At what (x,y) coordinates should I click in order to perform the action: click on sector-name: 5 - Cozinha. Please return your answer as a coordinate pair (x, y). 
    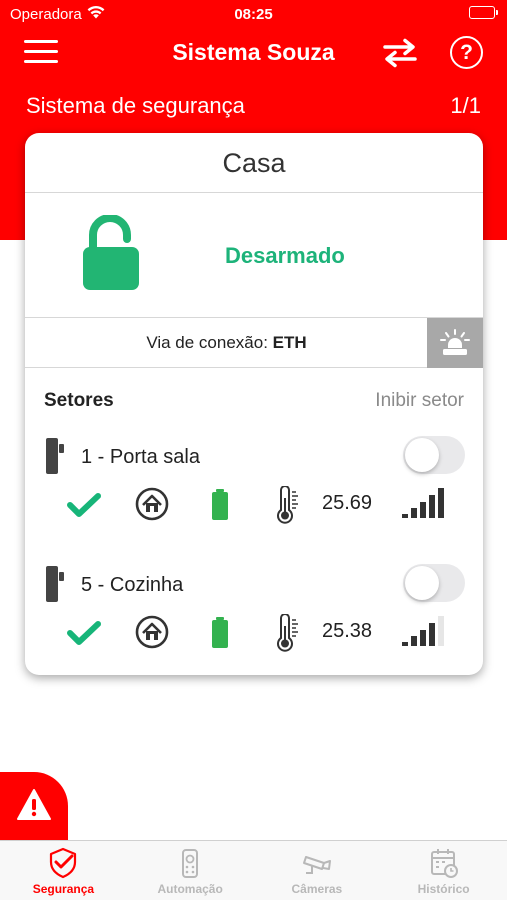
    Looking at the image, I should click on (132, 585).